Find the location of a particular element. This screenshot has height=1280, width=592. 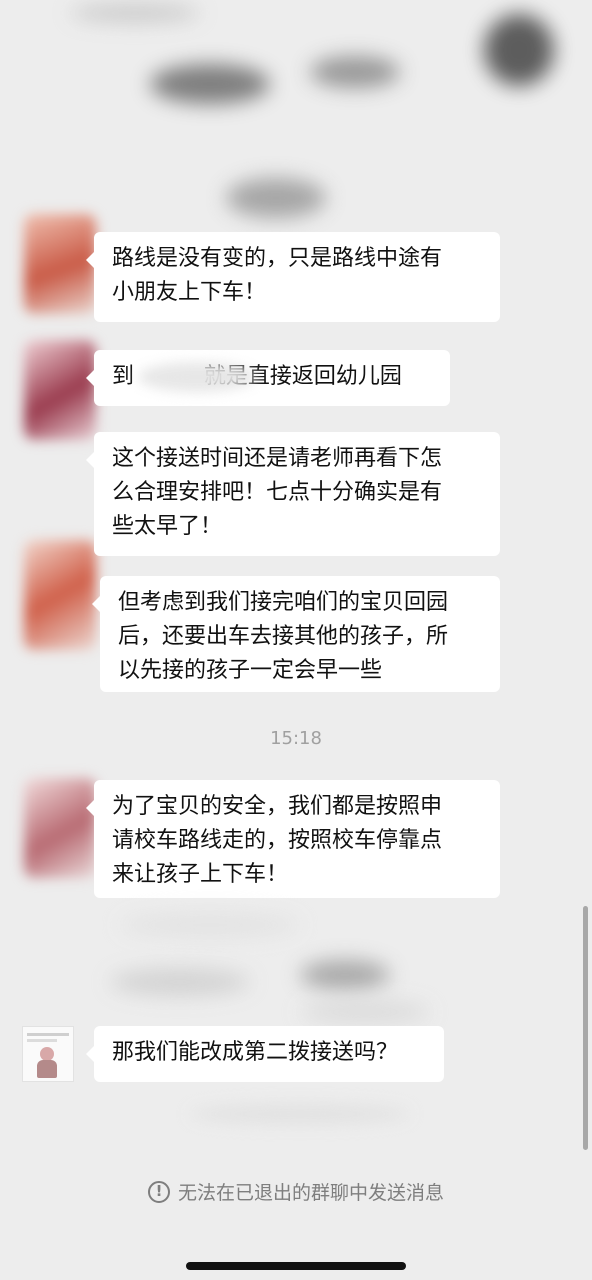

message-text: 路线是没有变的，只是路线中途有 小朋友上下车！ is located at coordinates (277, 275).